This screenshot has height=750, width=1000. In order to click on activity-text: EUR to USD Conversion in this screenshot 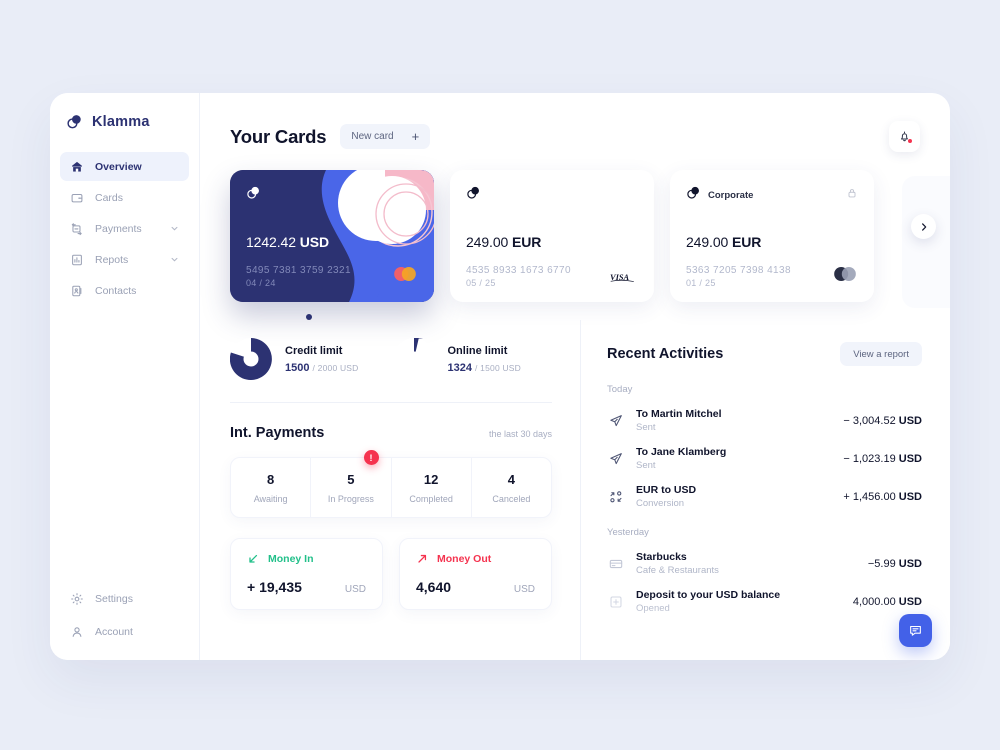, I will do `click(666, 496)`.